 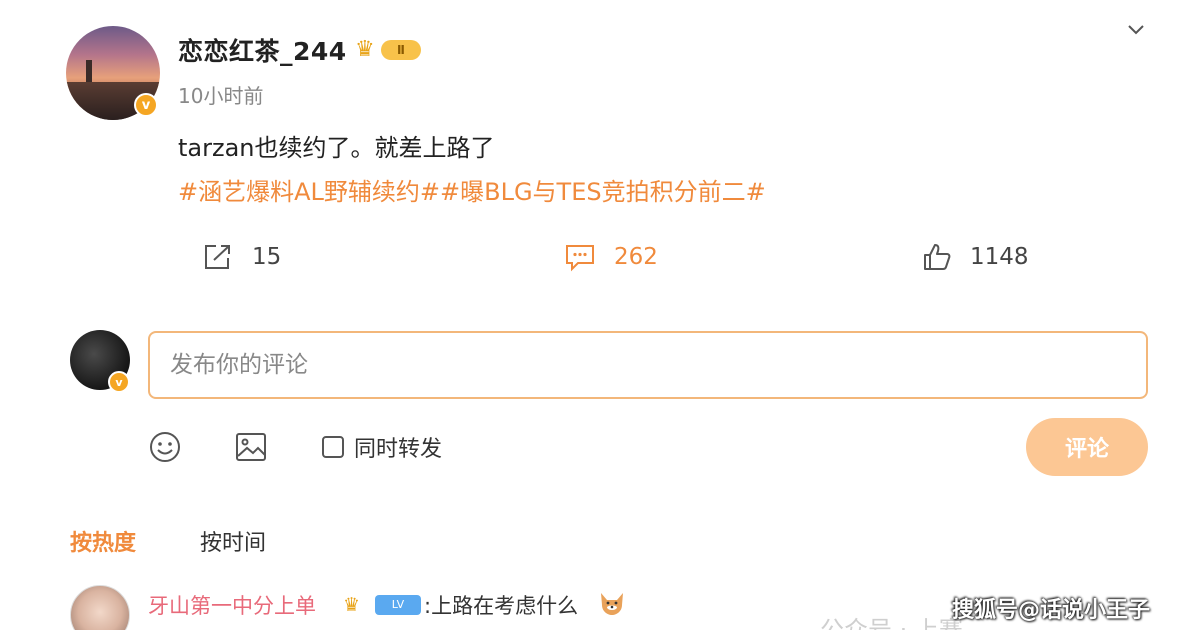 What do you see at coordinates (401, 50) in the screenshot?
I see `level-pill: Ⅱ` at bounding box center [401, 50].